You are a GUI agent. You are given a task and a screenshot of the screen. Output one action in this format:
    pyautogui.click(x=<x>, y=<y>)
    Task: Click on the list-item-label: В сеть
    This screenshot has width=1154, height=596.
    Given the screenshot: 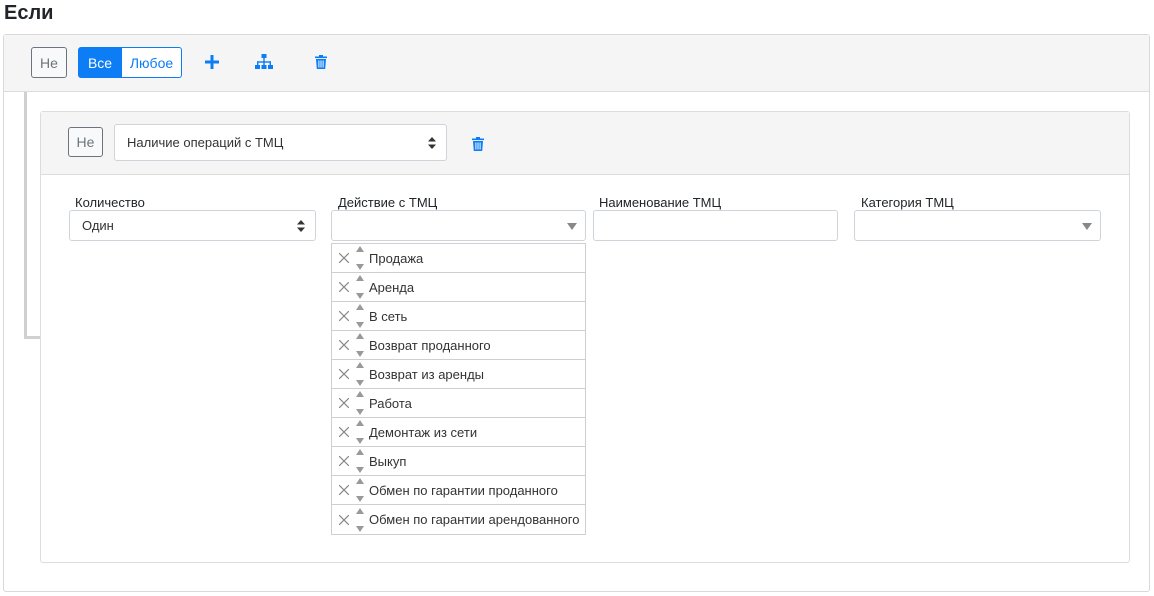 What is the action you would take?
    pyautogui.click(x=388, y=316)
    